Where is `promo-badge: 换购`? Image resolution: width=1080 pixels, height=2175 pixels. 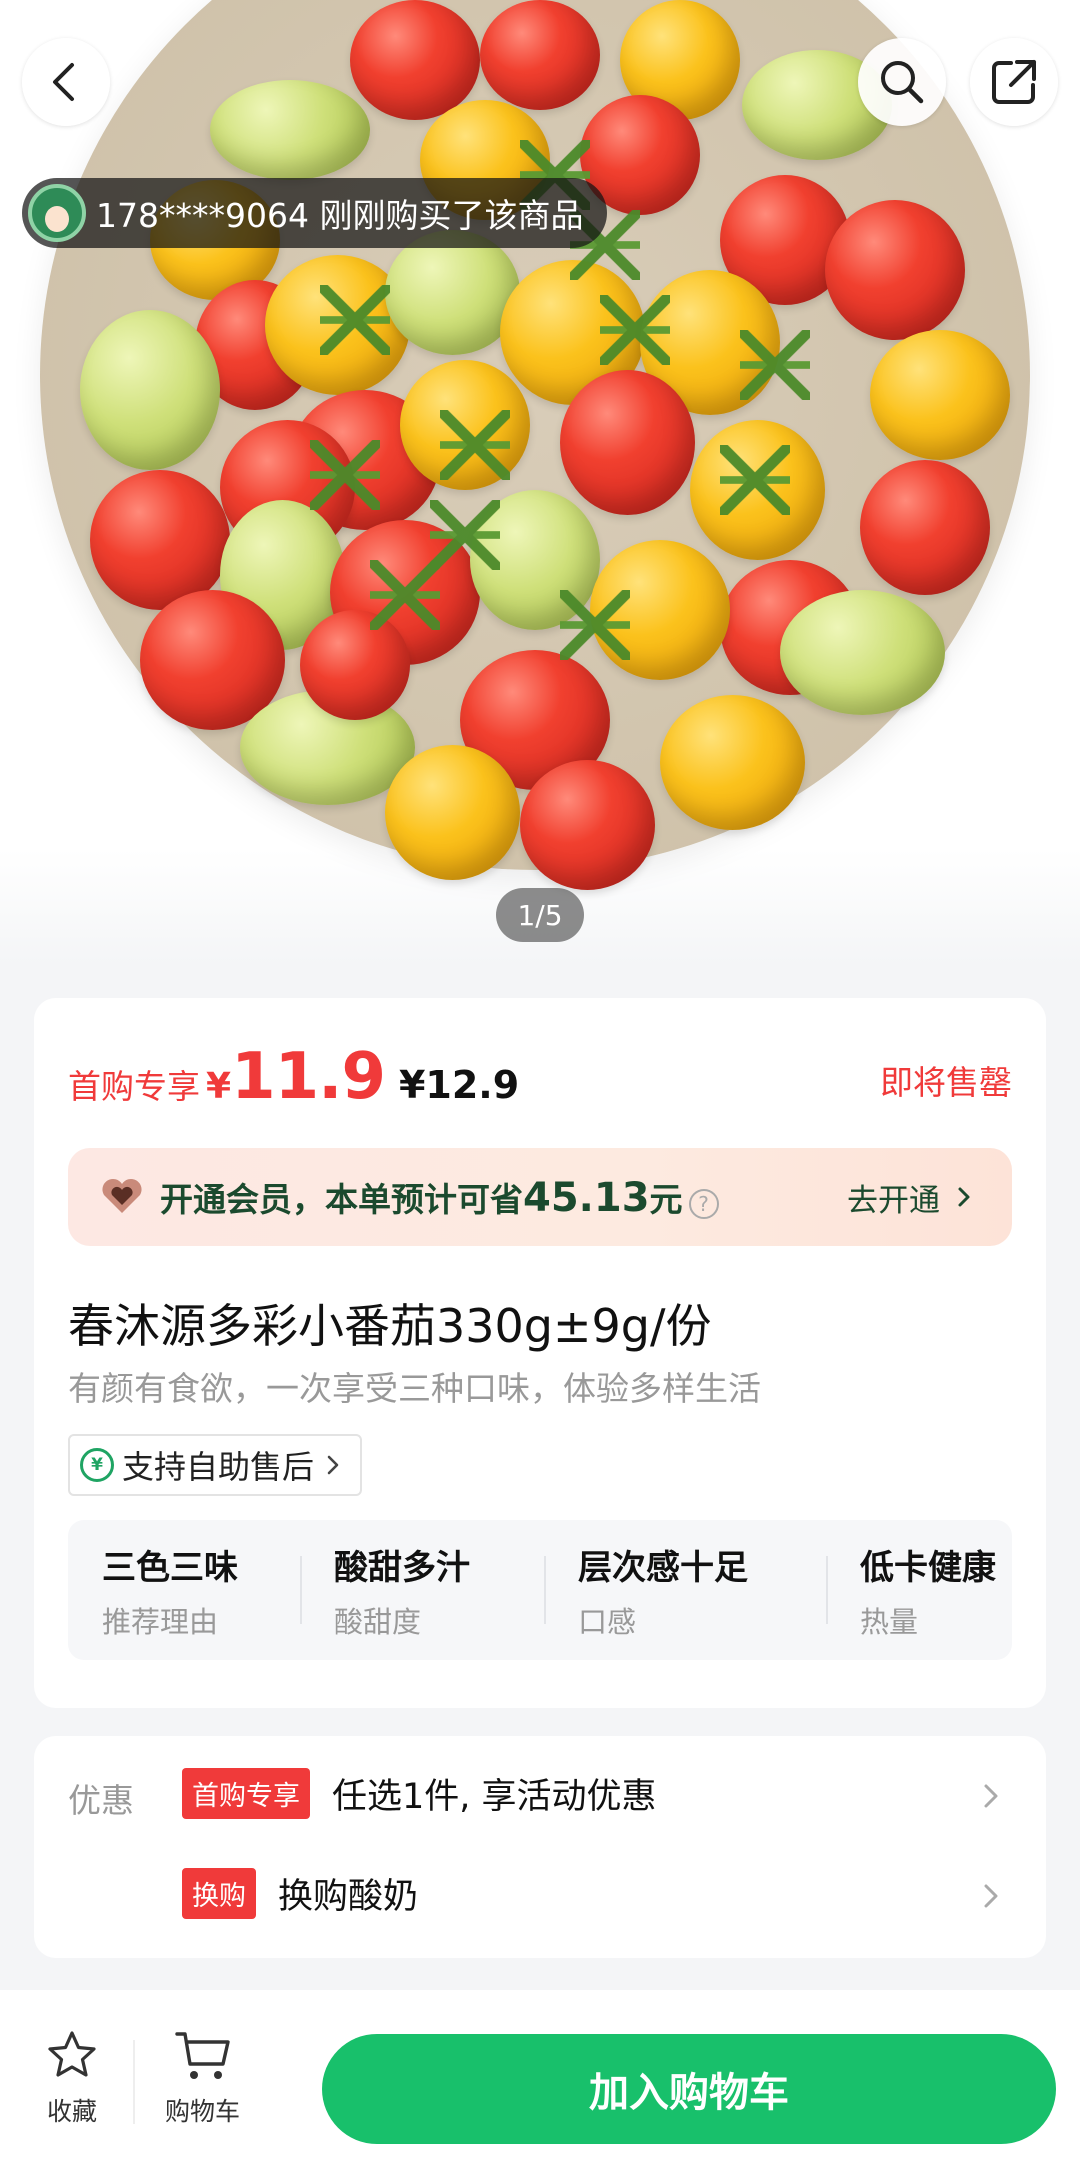 promo-badge: 换购 is located at coordinates (219, 1893).